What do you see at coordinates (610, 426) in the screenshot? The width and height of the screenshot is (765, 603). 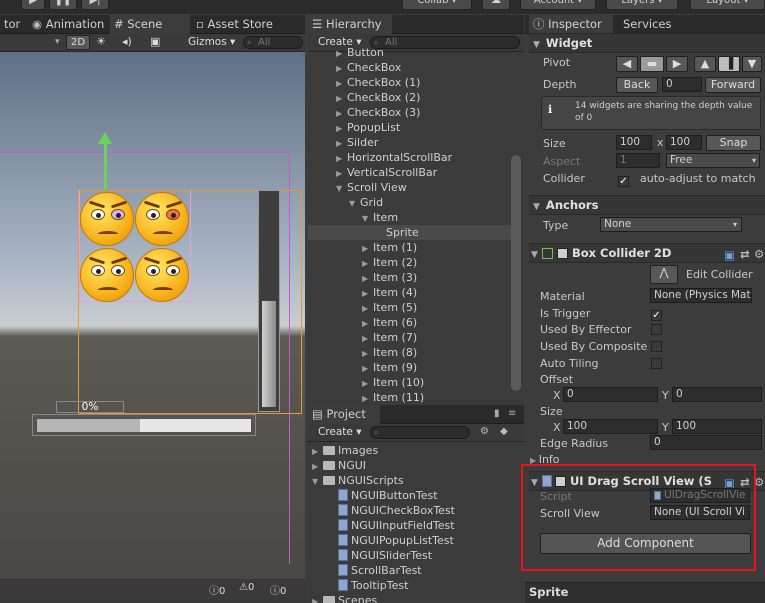 I see `size-x-field: 100` at bounding box center [610, 426].